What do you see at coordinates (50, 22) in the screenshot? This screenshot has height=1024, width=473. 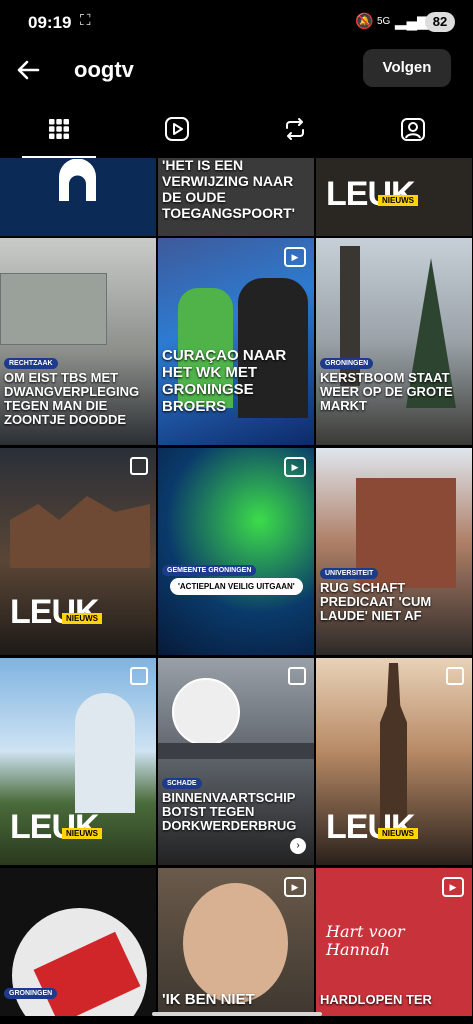 I see `status-time: 09:19` at bounding box center [50, 22].